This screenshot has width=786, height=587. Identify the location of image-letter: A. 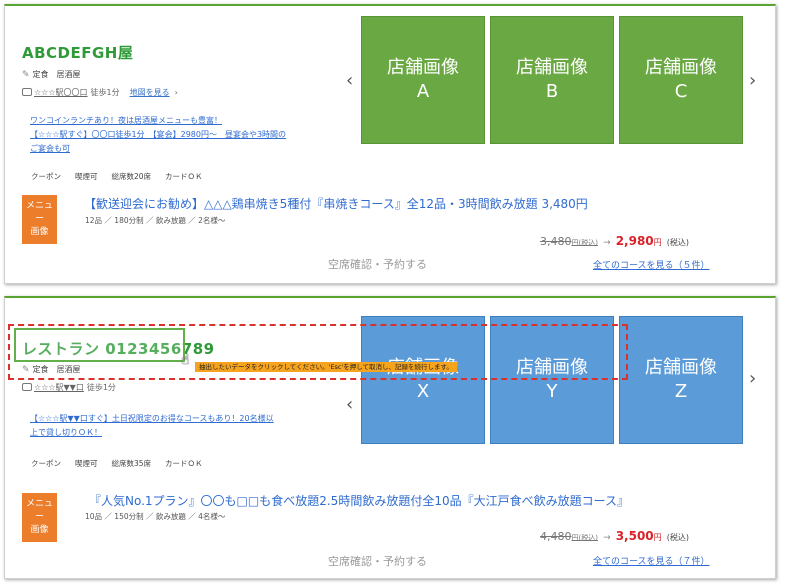
(423, 91).